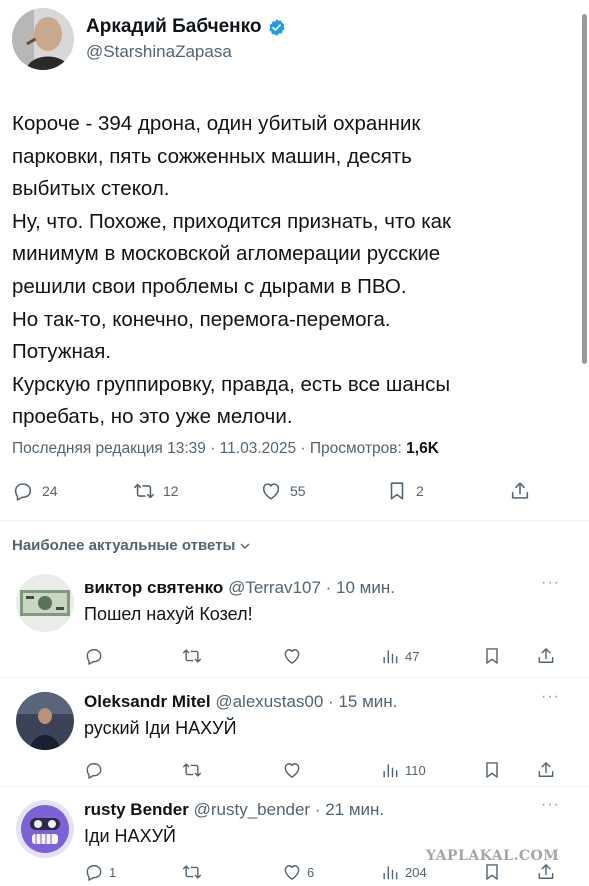 This screenshot has height=886, width=589. I want to click on reply-header: виктор святенко @Terrav107 · 10 мин., so click(239, 588).